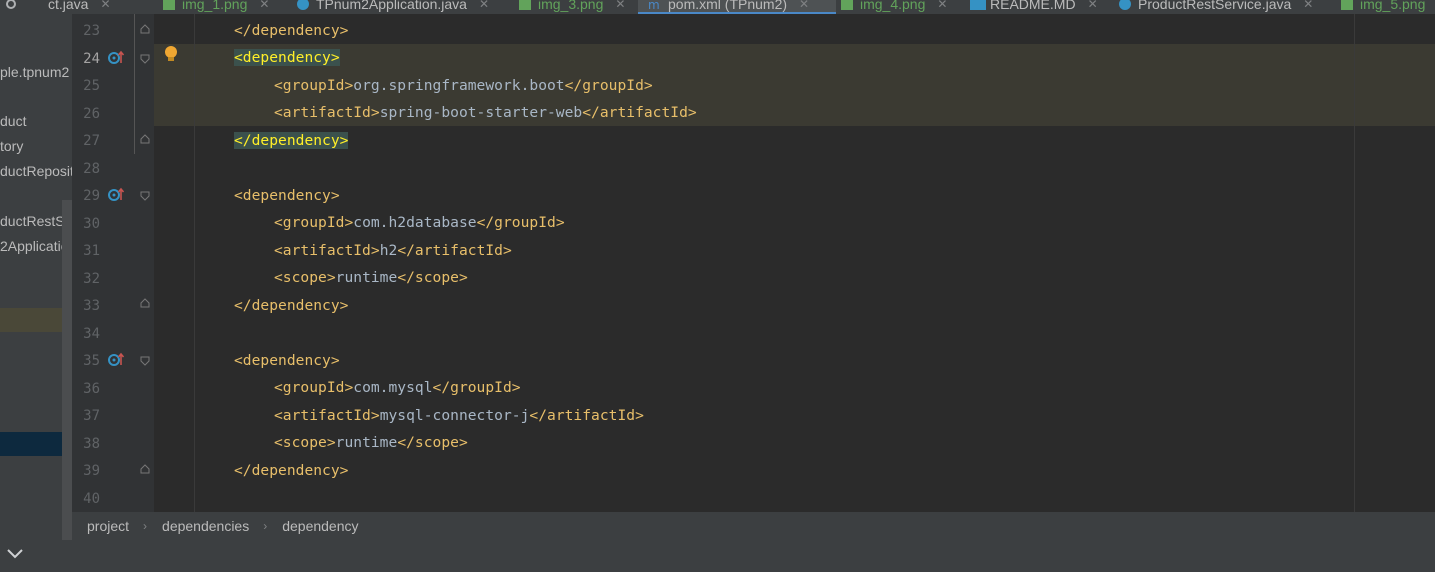 The width and height of the screenshot is (1435, 572). I want to click on gutter-change-marker, so click(134, 84).